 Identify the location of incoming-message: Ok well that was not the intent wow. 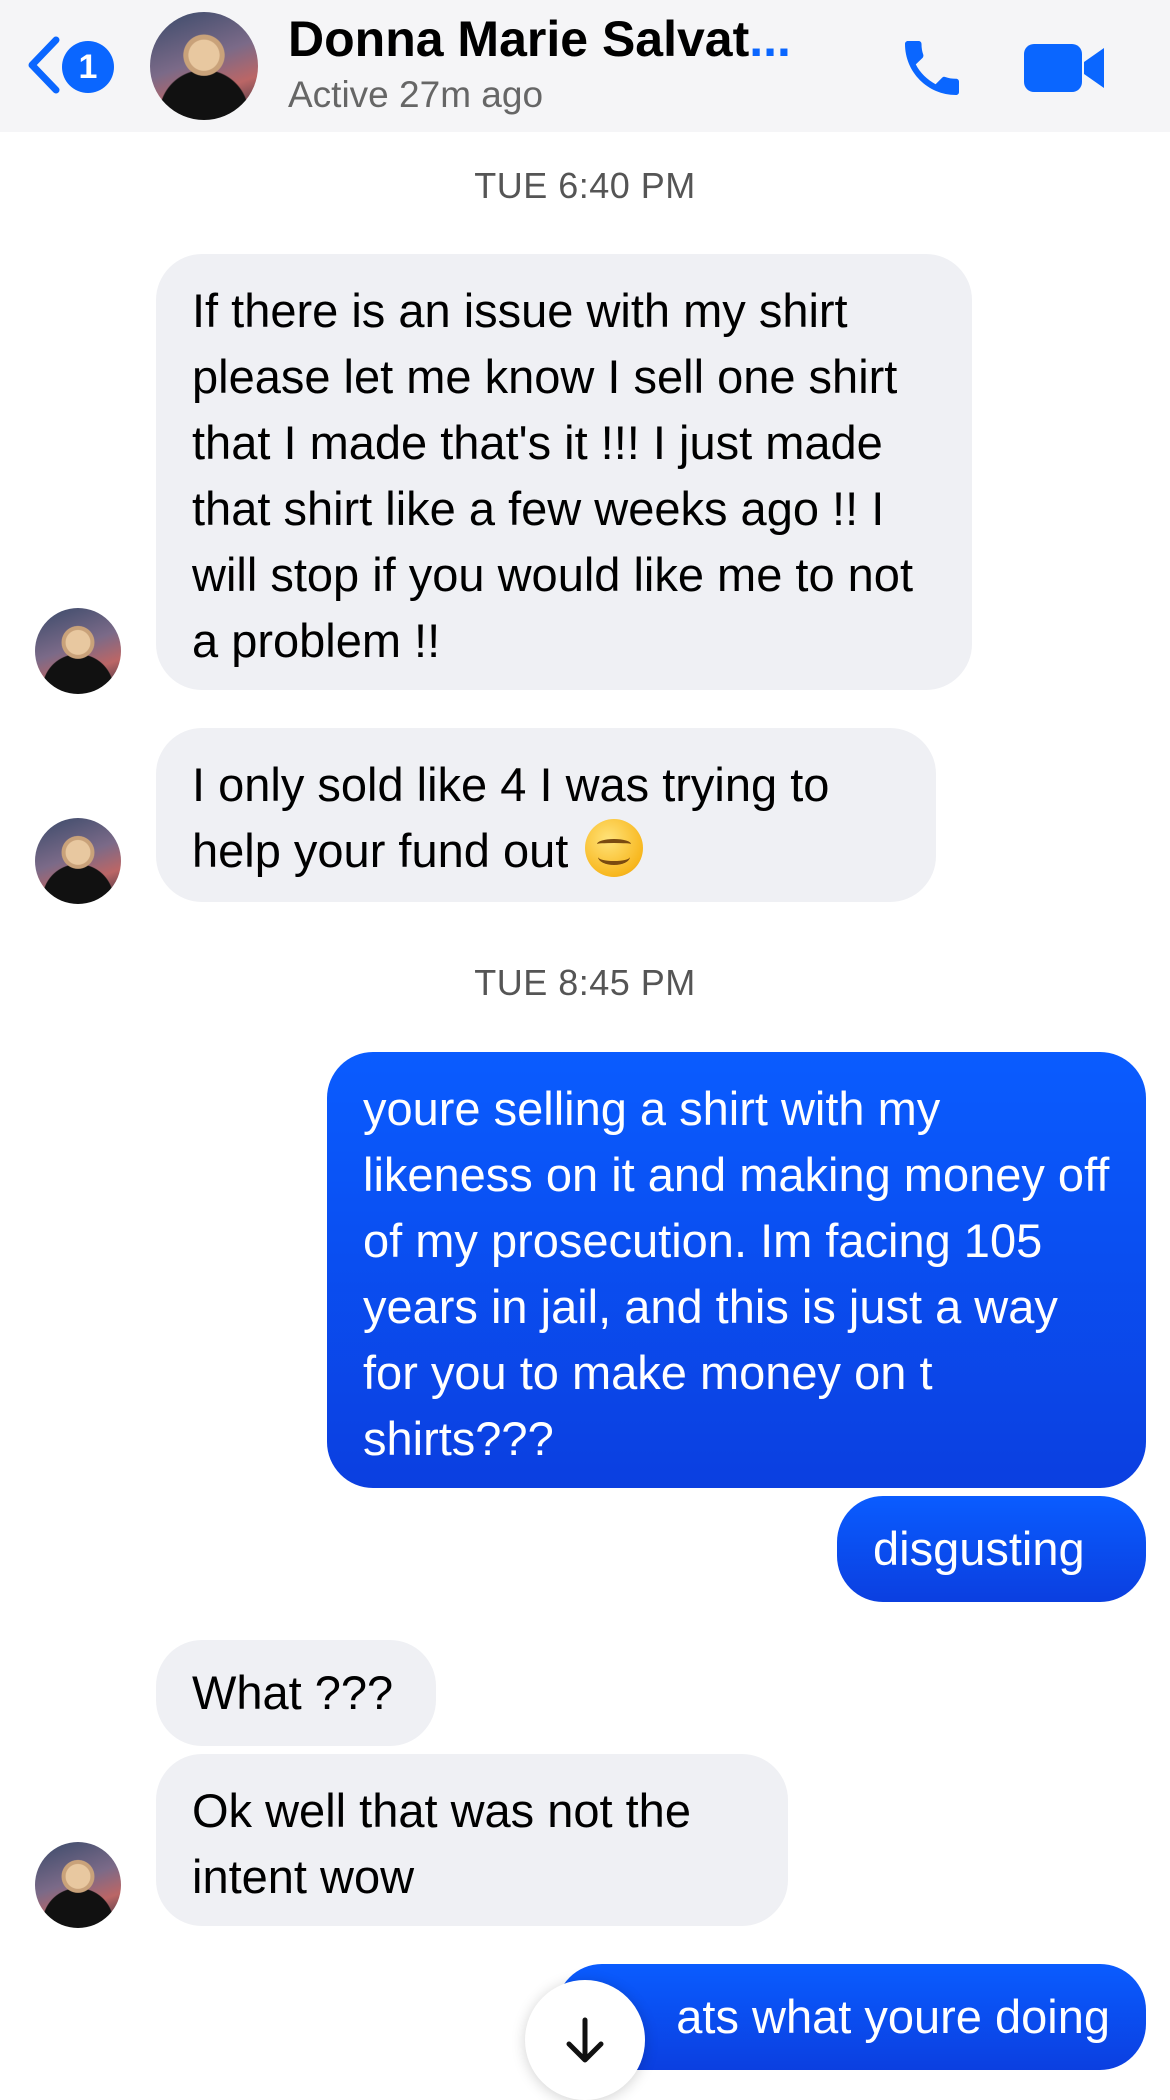
(472, 1840).